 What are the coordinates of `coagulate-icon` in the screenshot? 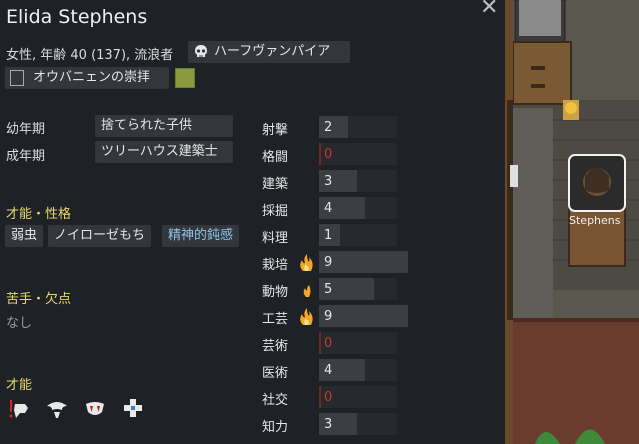 It's located at (133, 409).